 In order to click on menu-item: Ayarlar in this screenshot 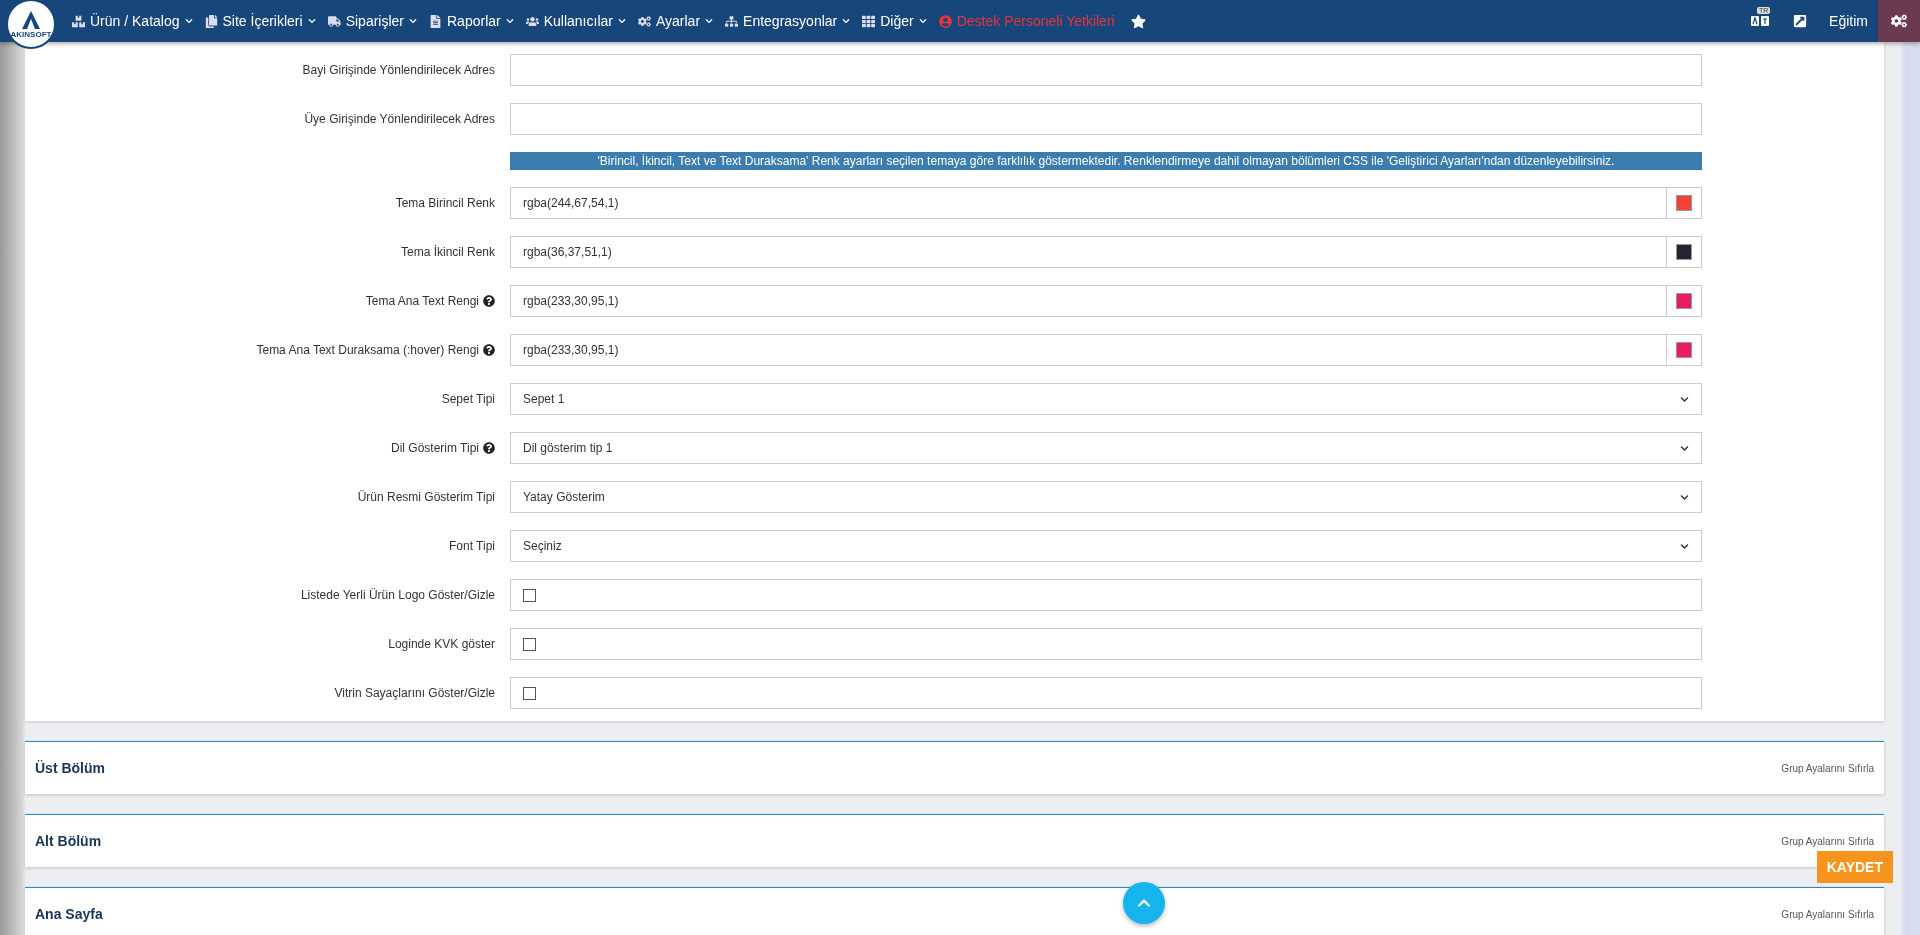, I will do `click(675, 21)`.